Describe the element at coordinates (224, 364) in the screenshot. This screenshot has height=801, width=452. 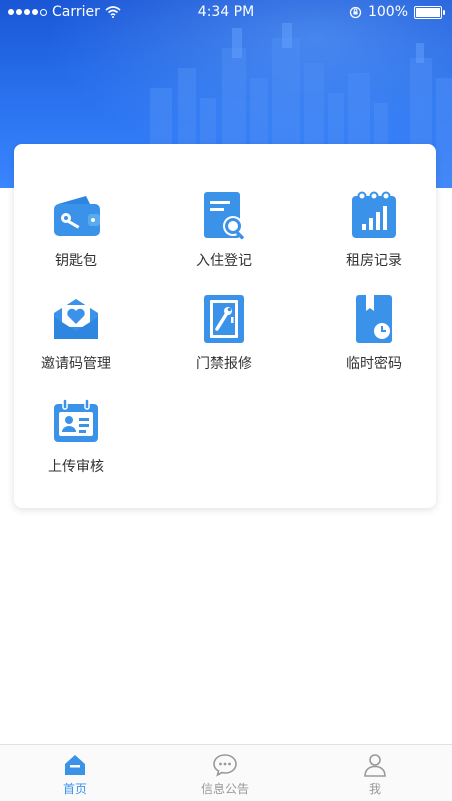
I see `menu-item-label: 门禁报修` at that location.